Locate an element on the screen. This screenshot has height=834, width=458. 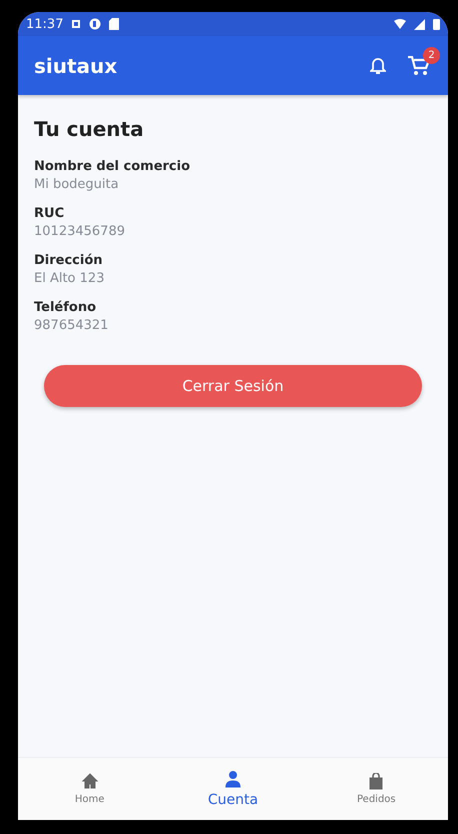
page-heading: Tu cuenta is located at coordinates (89, 129).